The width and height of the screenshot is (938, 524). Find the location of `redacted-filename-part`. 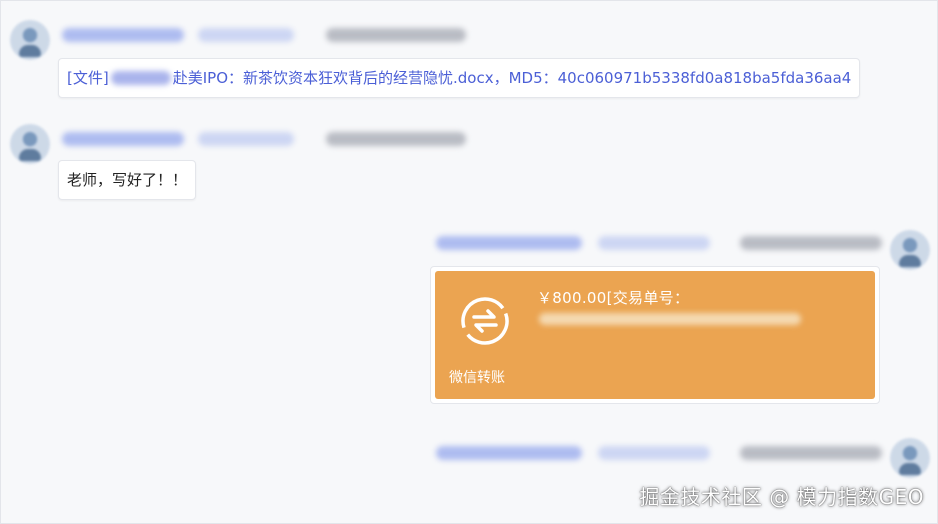

redacted-filename-part is located at coordinates (140, 78).